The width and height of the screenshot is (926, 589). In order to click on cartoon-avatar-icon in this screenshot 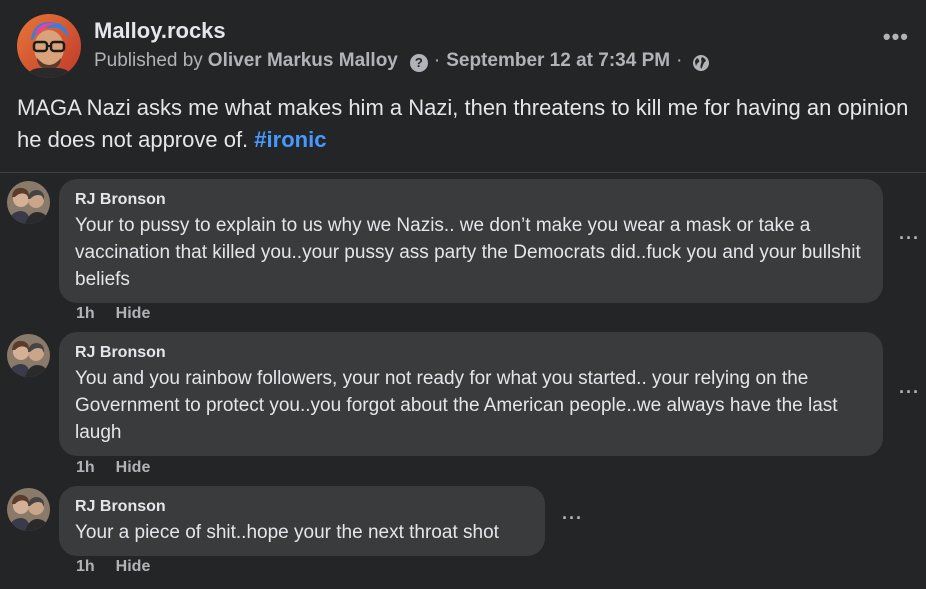, I will do `click(49, 46)`.